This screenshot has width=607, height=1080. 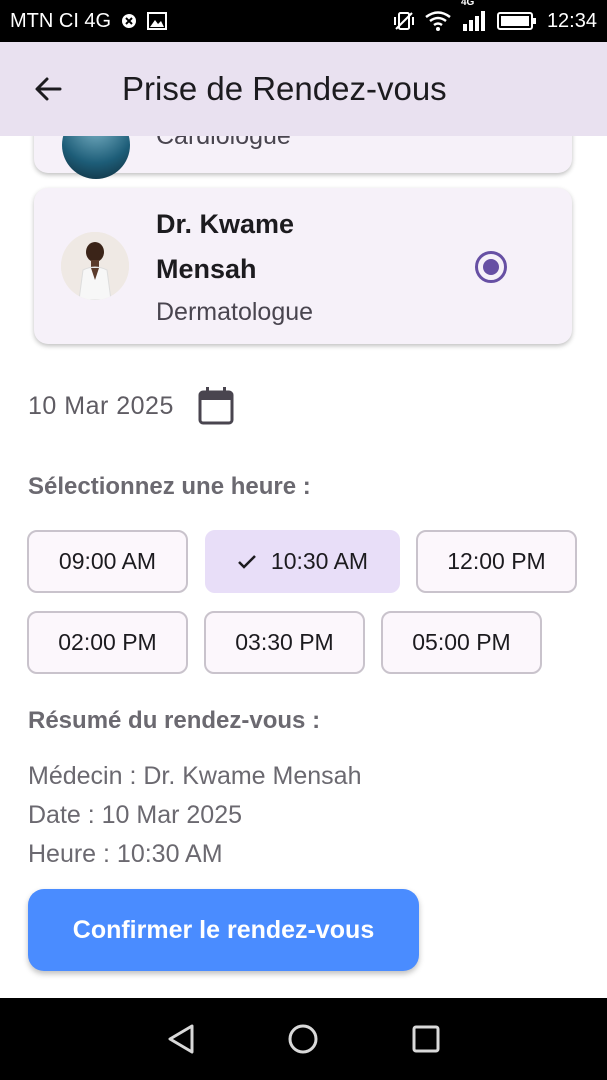 I want to click on time-slot-label: 05:00 PM, so click(x=461, y=642).